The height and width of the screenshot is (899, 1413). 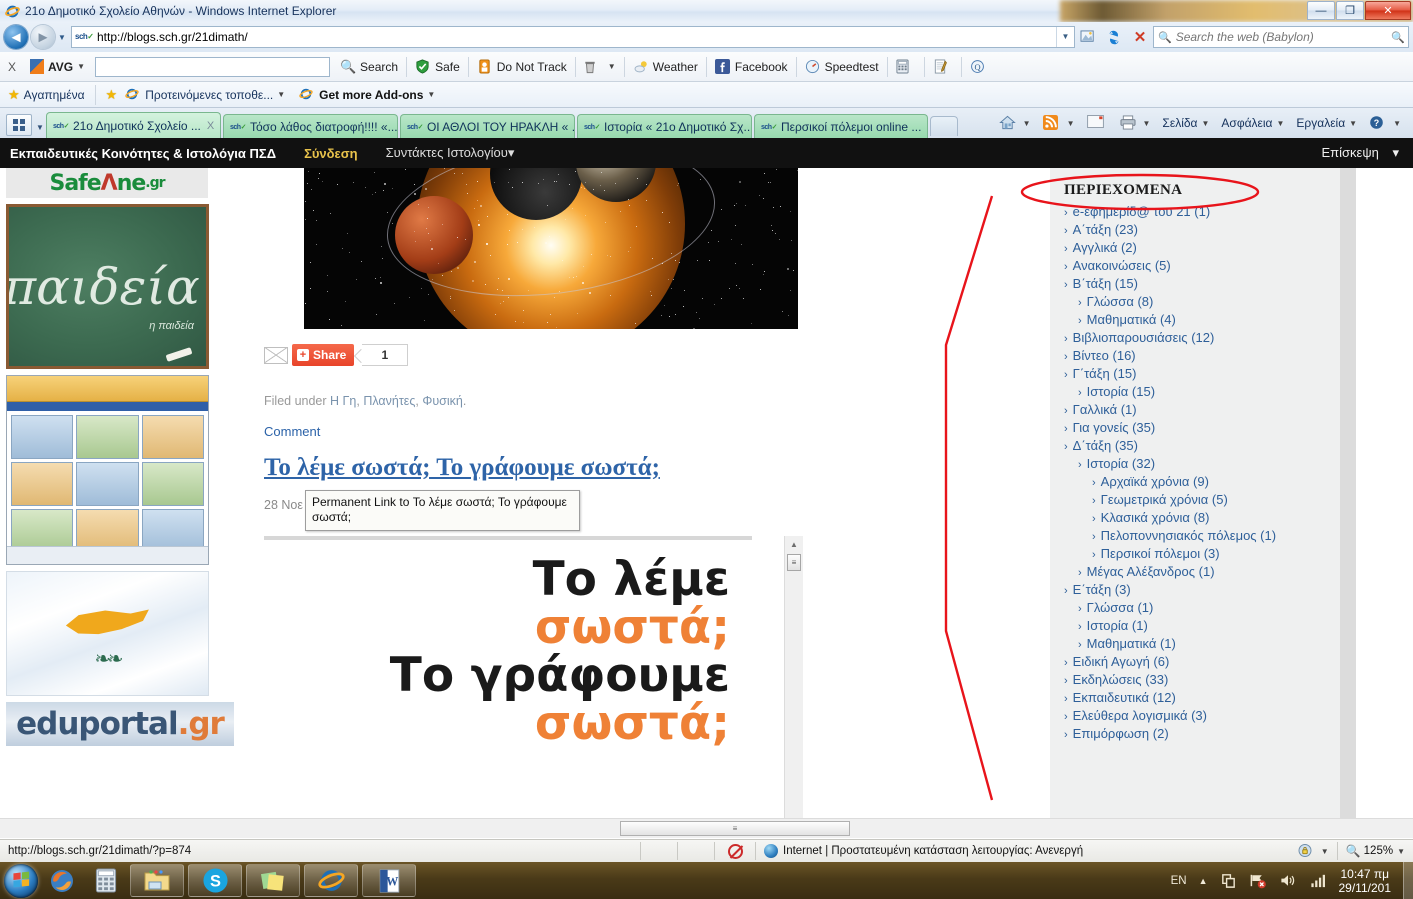 What do you see at coordinates (1195, 697) in the screenshot?
I see `category-item: › Εκπαιδευτικά (12)` at bounding box center [1195, 697].